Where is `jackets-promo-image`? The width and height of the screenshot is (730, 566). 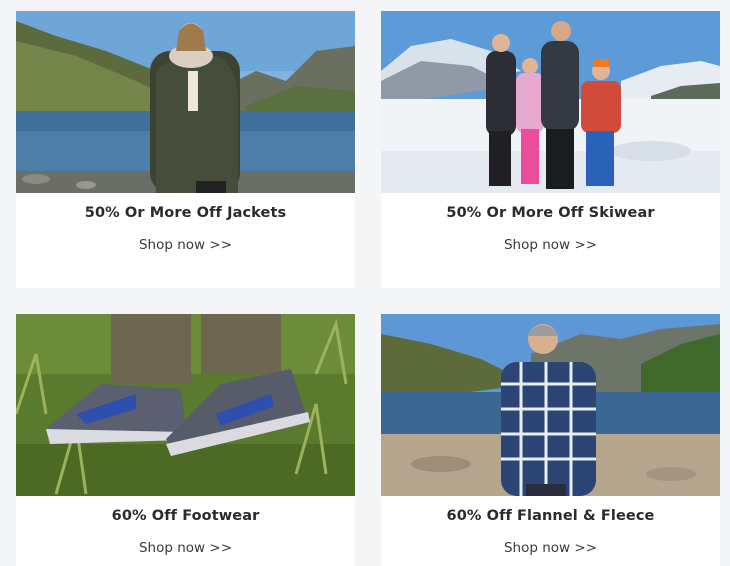
jackets-promo-image is located at coordinates (185, 102).